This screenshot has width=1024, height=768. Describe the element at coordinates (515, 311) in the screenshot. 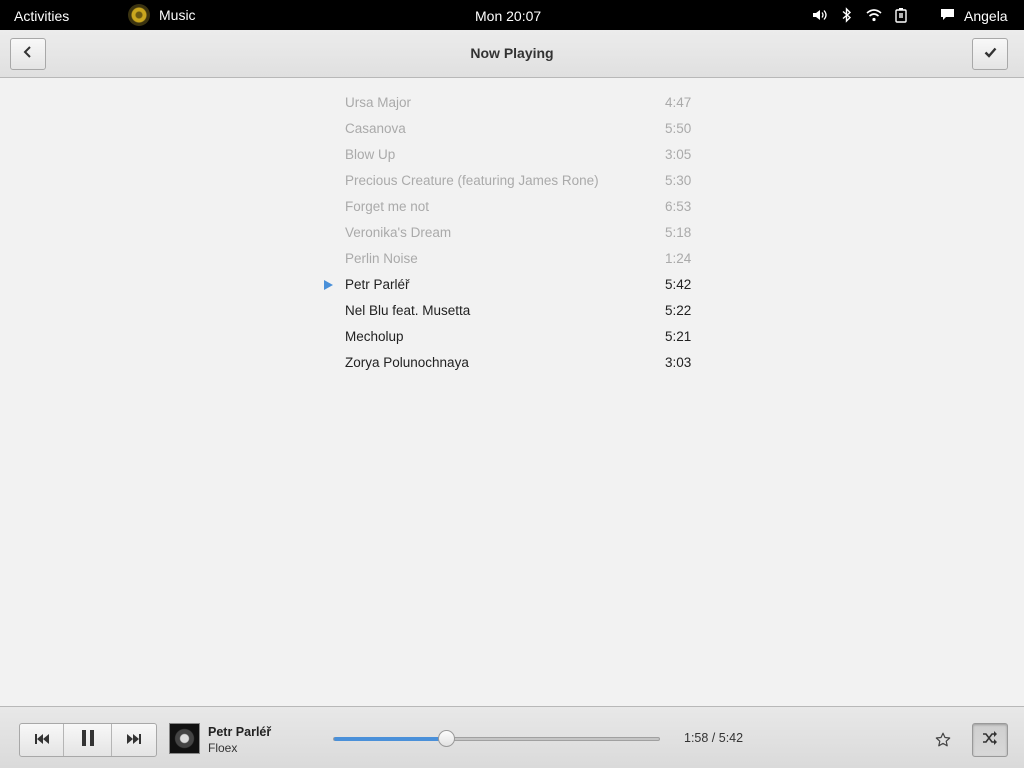

I see `track-row: Nel Blu feat. Musetta 5:22` at that location.